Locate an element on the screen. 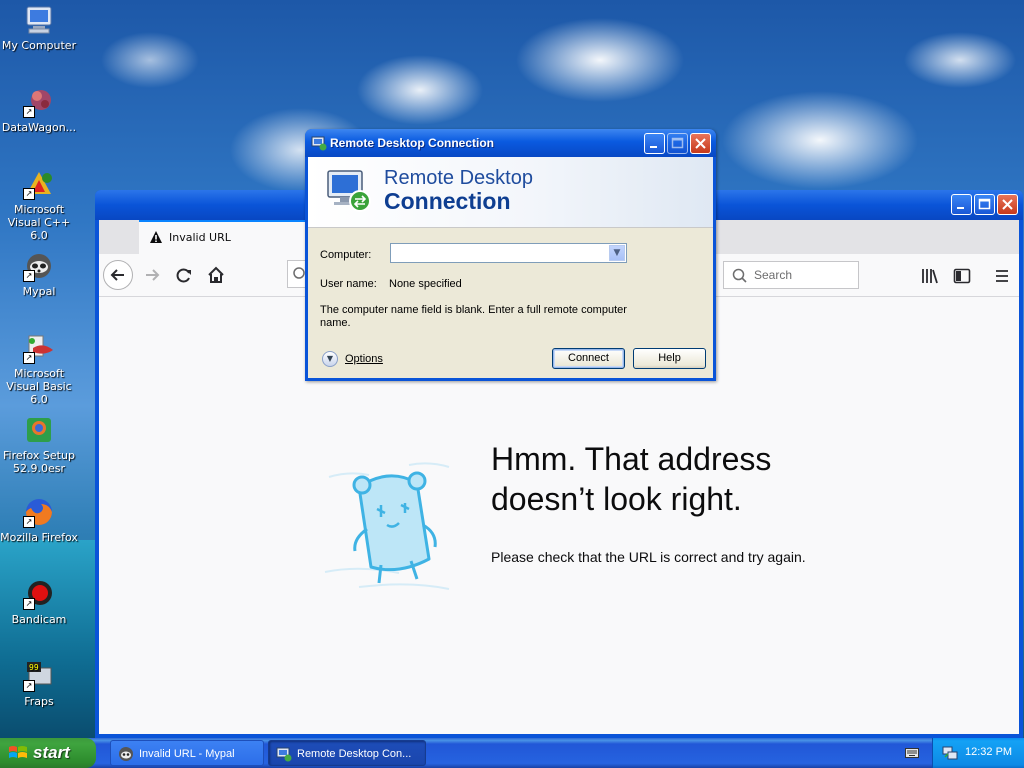  taskbar-item-label: Invalid URL - Mypal is located at coordinates (187, 754).